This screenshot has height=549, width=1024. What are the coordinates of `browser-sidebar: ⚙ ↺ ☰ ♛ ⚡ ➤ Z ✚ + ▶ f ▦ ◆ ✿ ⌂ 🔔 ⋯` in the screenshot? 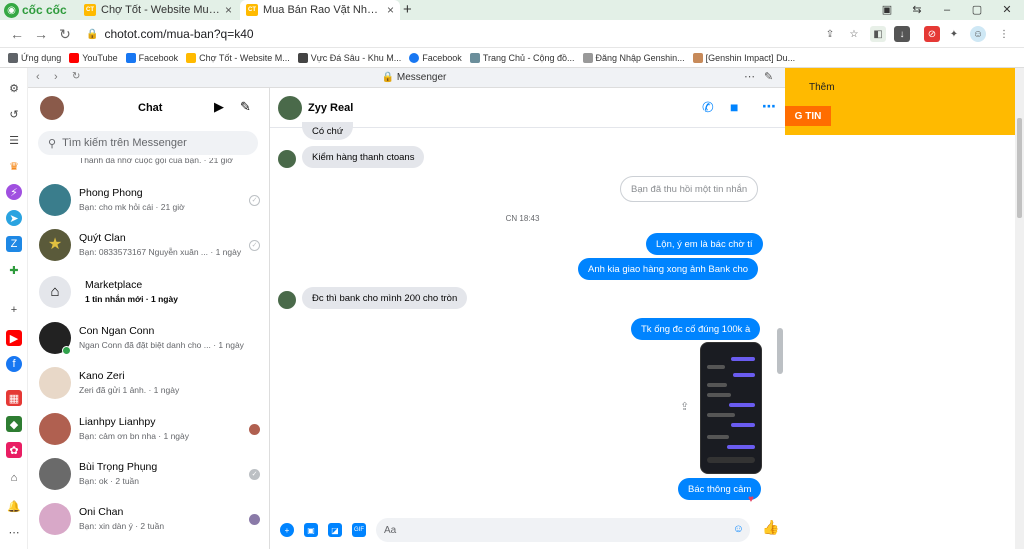 It's located at (14, 308).